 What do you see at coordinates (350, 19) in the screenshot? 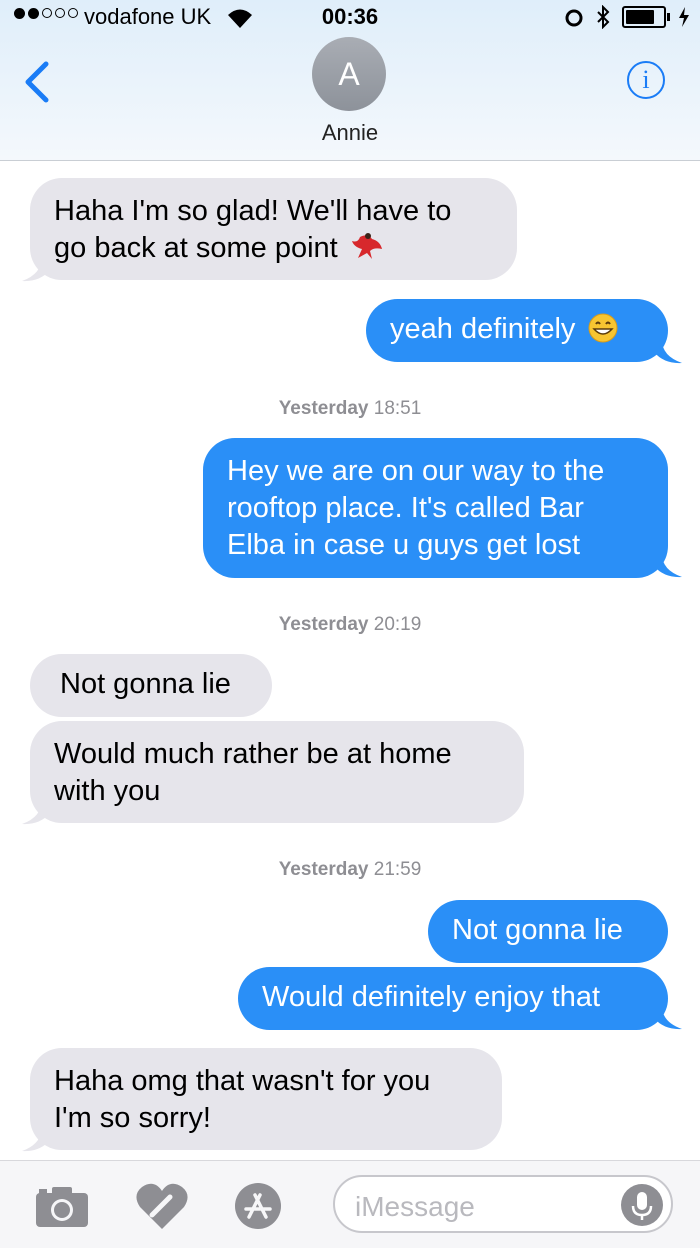
I see `status-bar: vodafone UK 00:36` at bounding box center [350, 19].